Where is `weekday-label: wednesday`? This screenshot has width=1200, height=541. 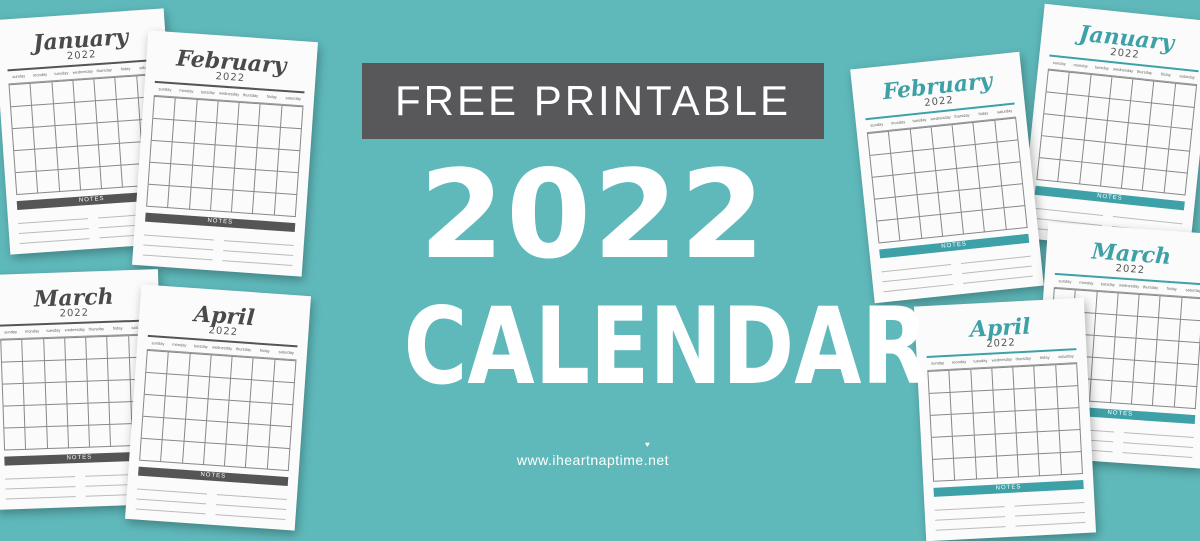 weekday-label: wednesday is located at coordinates (83, 71).